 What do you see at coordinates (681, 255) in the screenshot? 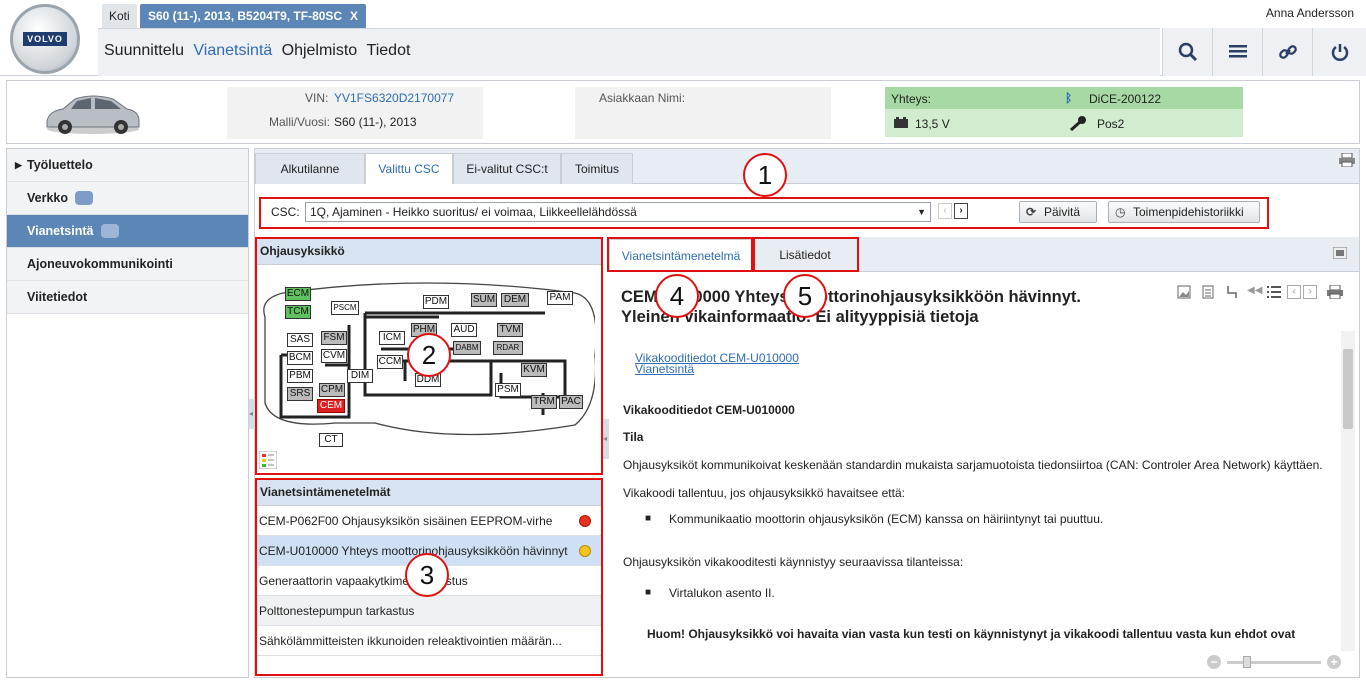
I see `tab-vianetsintamenetelma: Vianetsintämenetelmä` at bounding box center [681, 255].